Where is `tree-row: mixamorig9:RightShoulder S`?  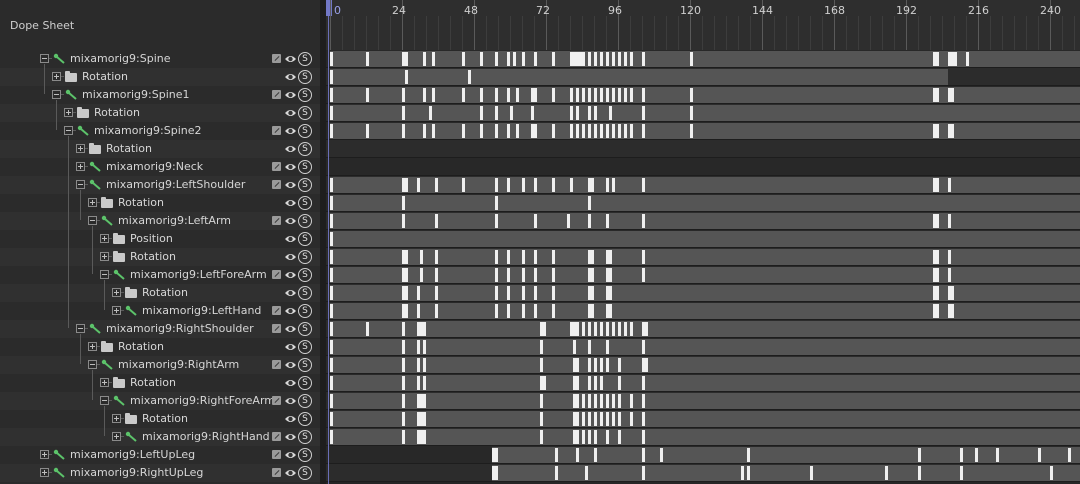
tree-row: mixamorig9:RightShoulder S is located at coordinates (160, 329).